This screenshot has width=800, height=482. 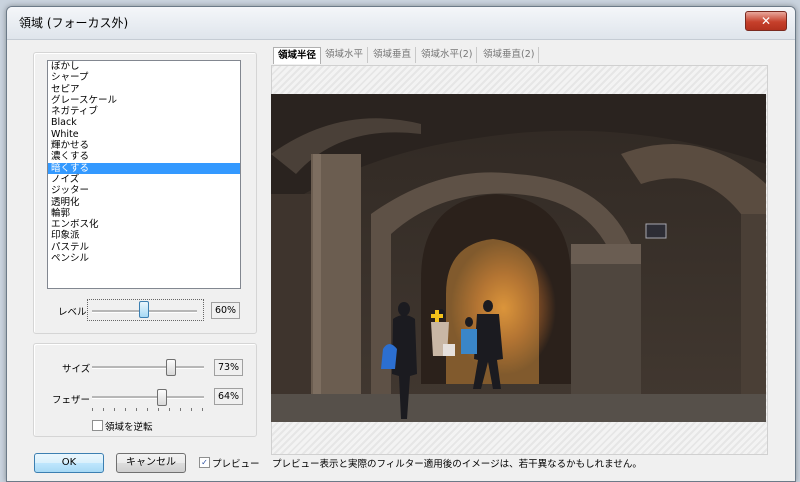 I want to click on invert-region-label: 領域を逆転, so click(x=129, y=426).